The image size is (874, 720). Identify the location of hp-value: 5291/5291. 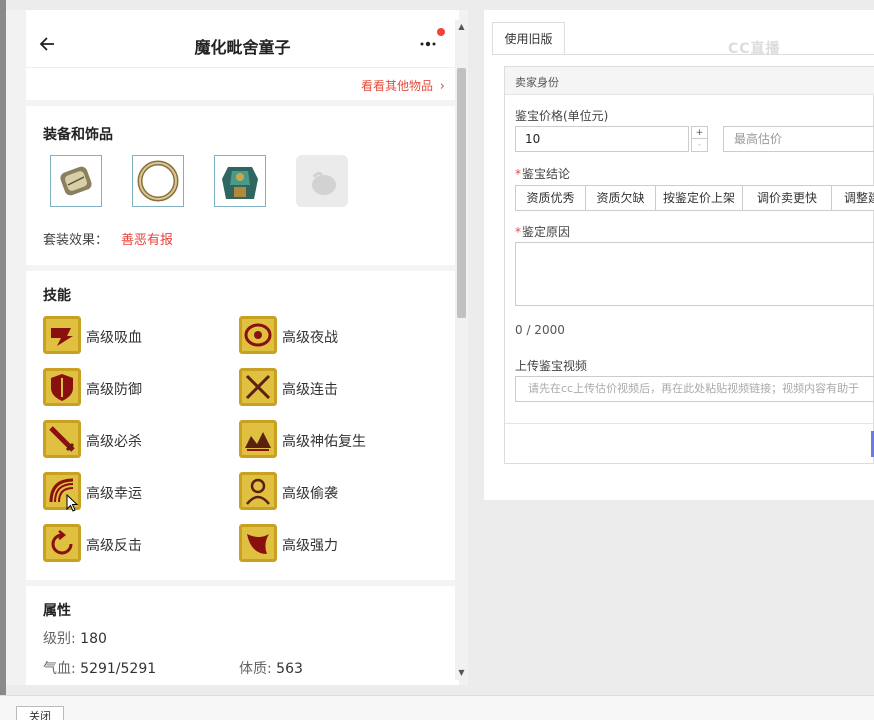
(118, 669).